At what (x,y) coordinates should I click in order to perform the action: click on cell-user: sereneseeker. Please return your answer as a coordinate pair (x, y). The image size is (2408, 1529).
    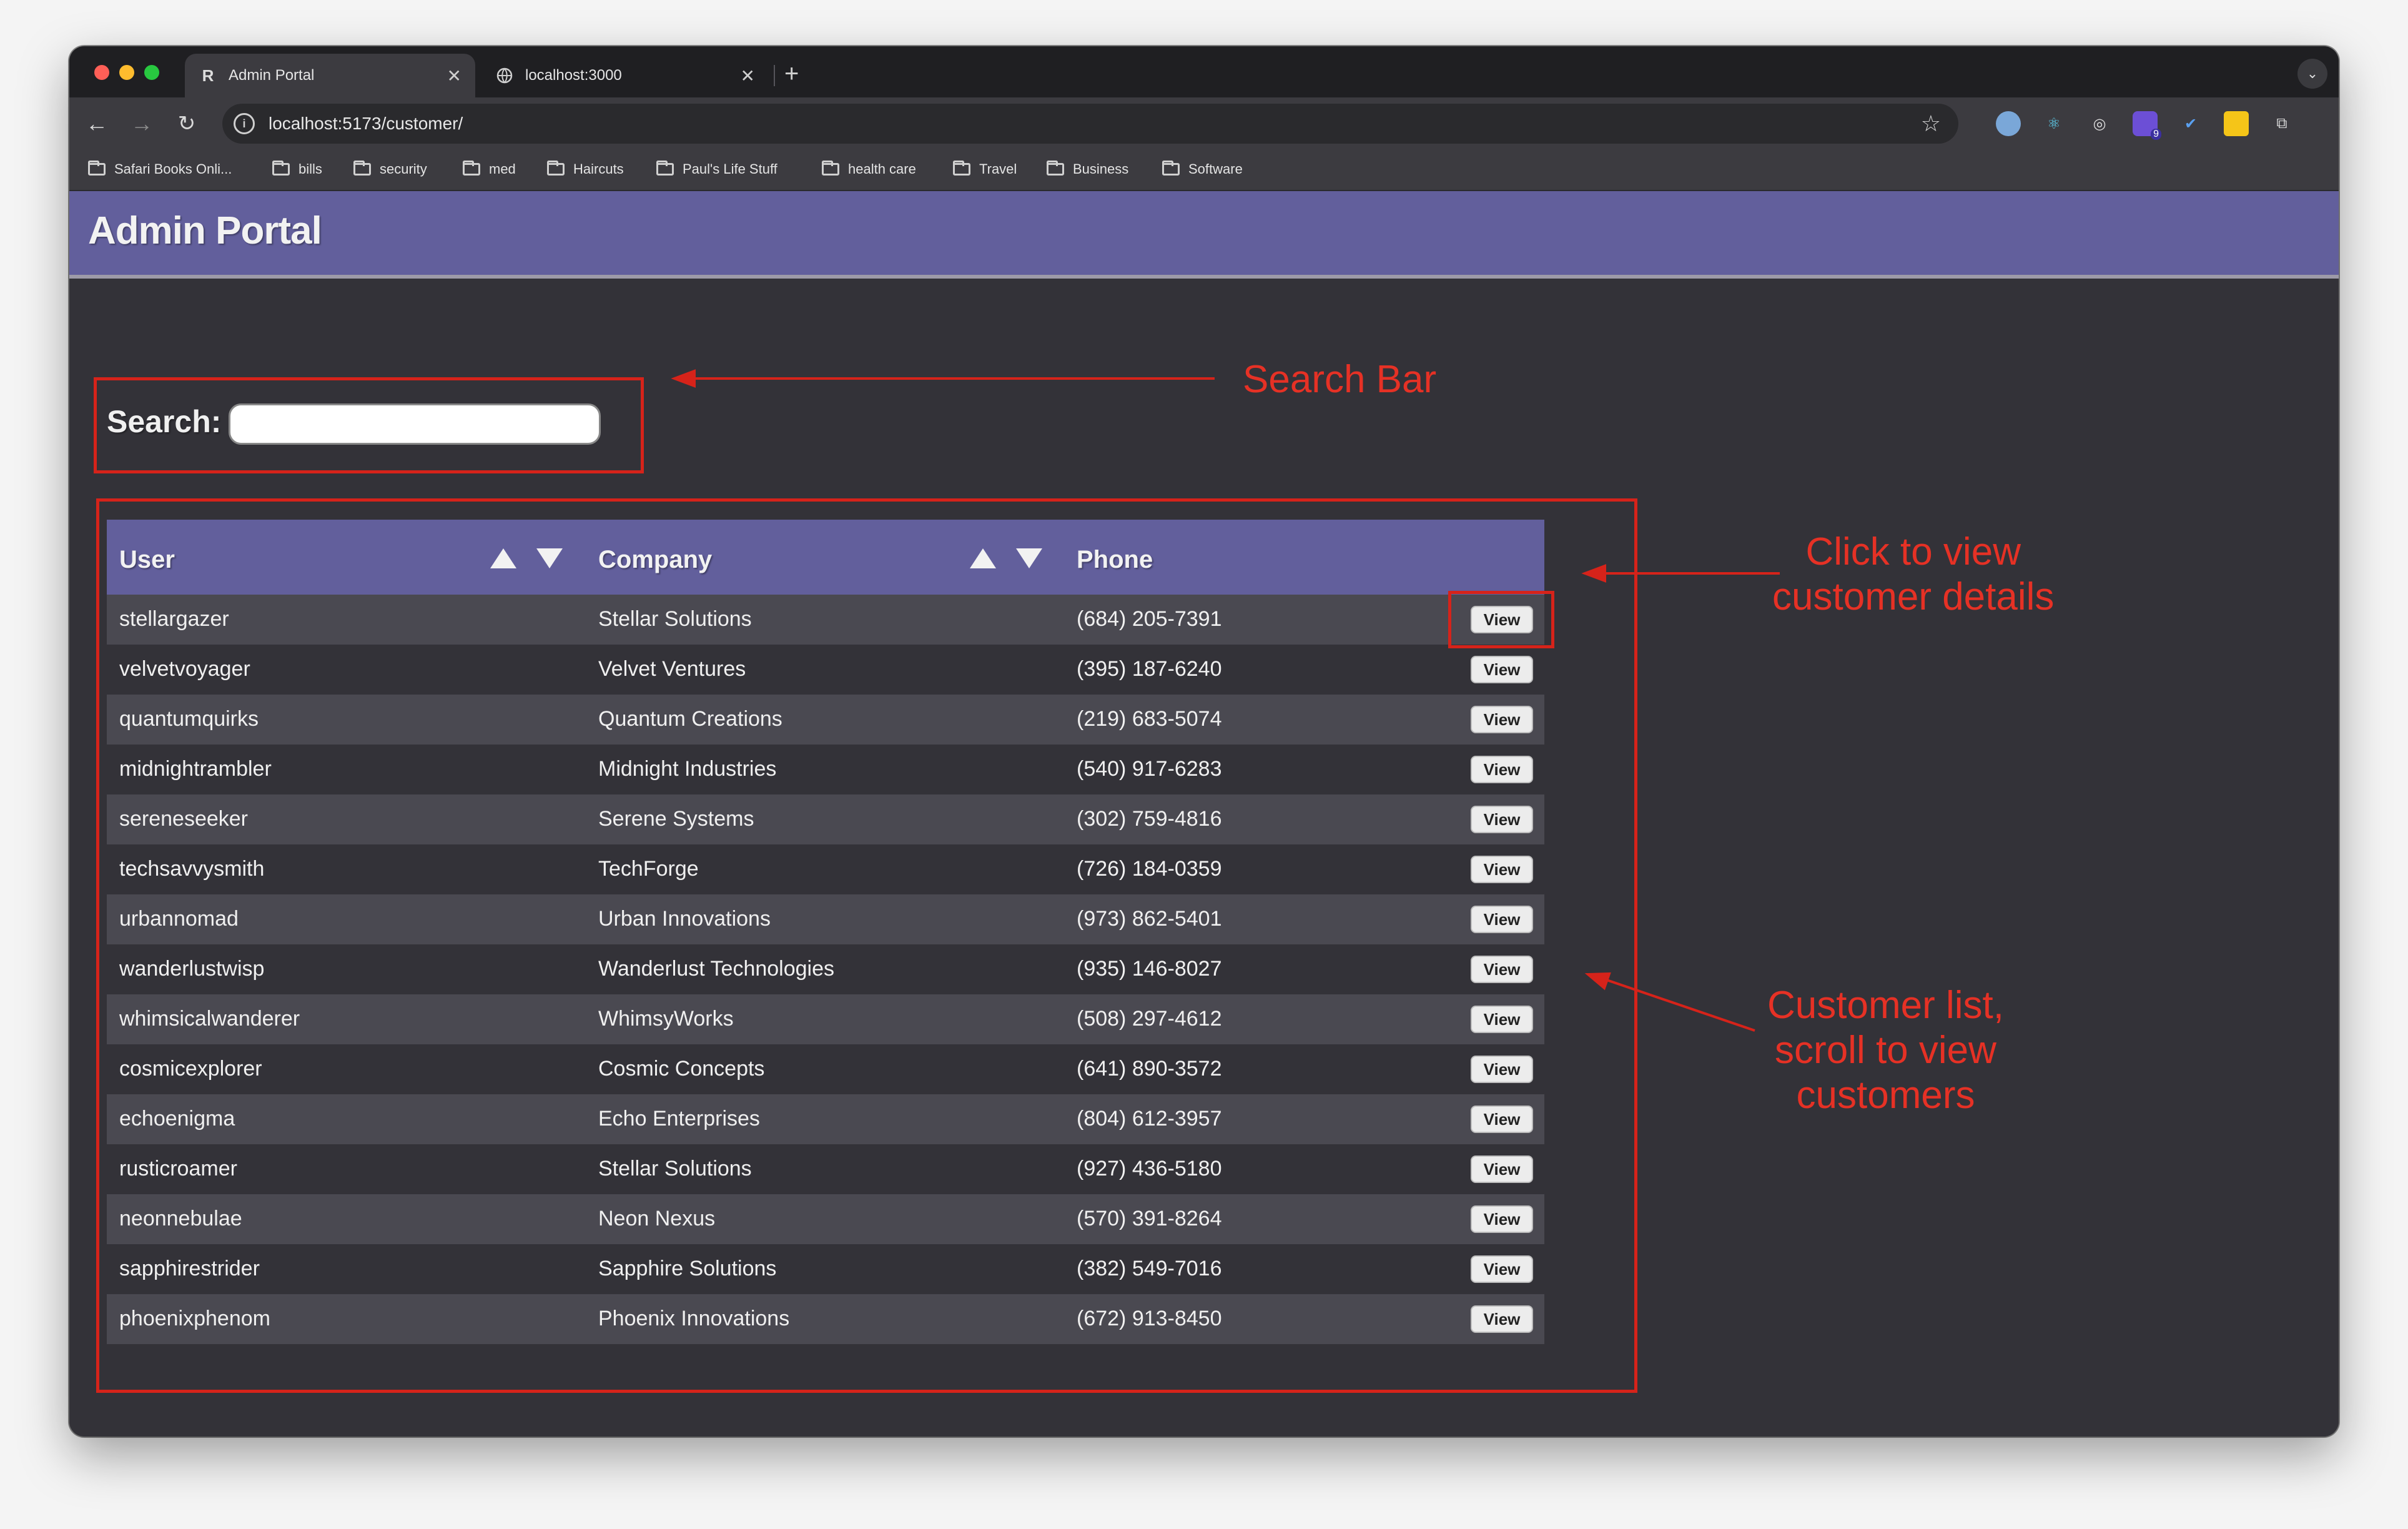
    Looking at the image, I should click on (184, 819).